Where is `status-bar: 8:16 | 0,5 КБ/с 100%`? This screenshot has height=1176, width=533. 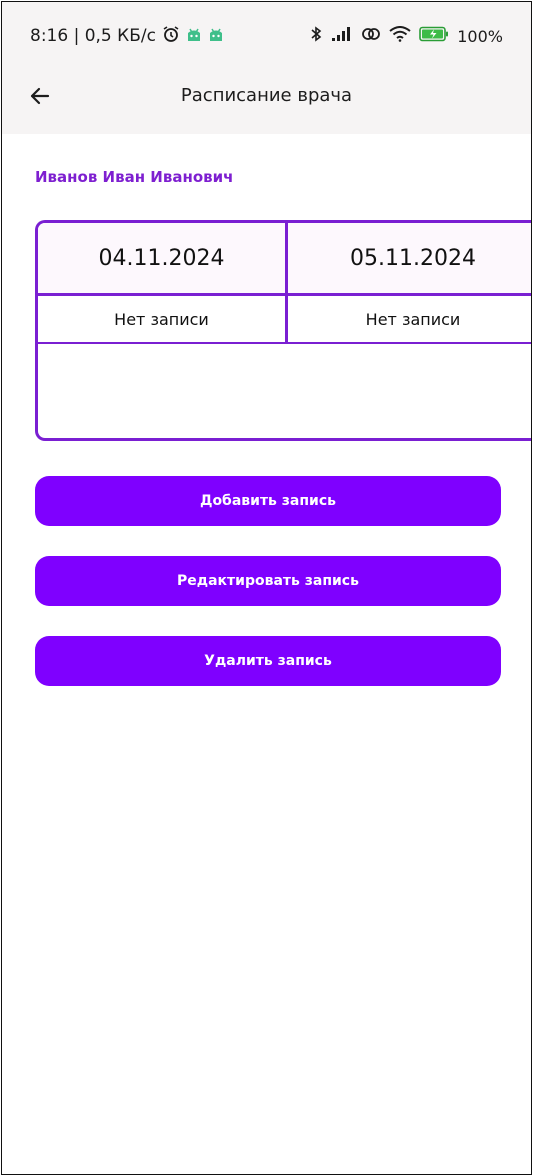 status-bar: 8:16 | 0,5 КБ/с 100% is located at coordinates (266, 36).